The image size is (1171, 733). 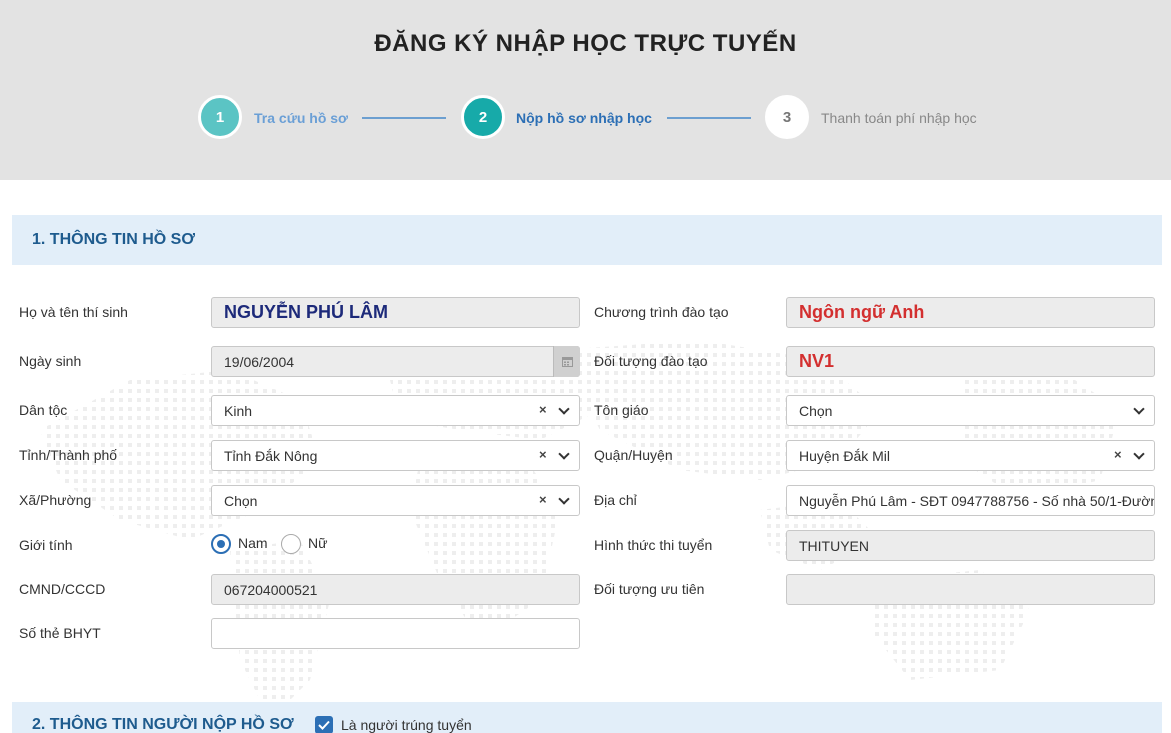 What do you see at coordinates (68, 455) in the screenshot?
I see `province-label: Tỉnh/Thành phố` at bounding box center [68, 455].